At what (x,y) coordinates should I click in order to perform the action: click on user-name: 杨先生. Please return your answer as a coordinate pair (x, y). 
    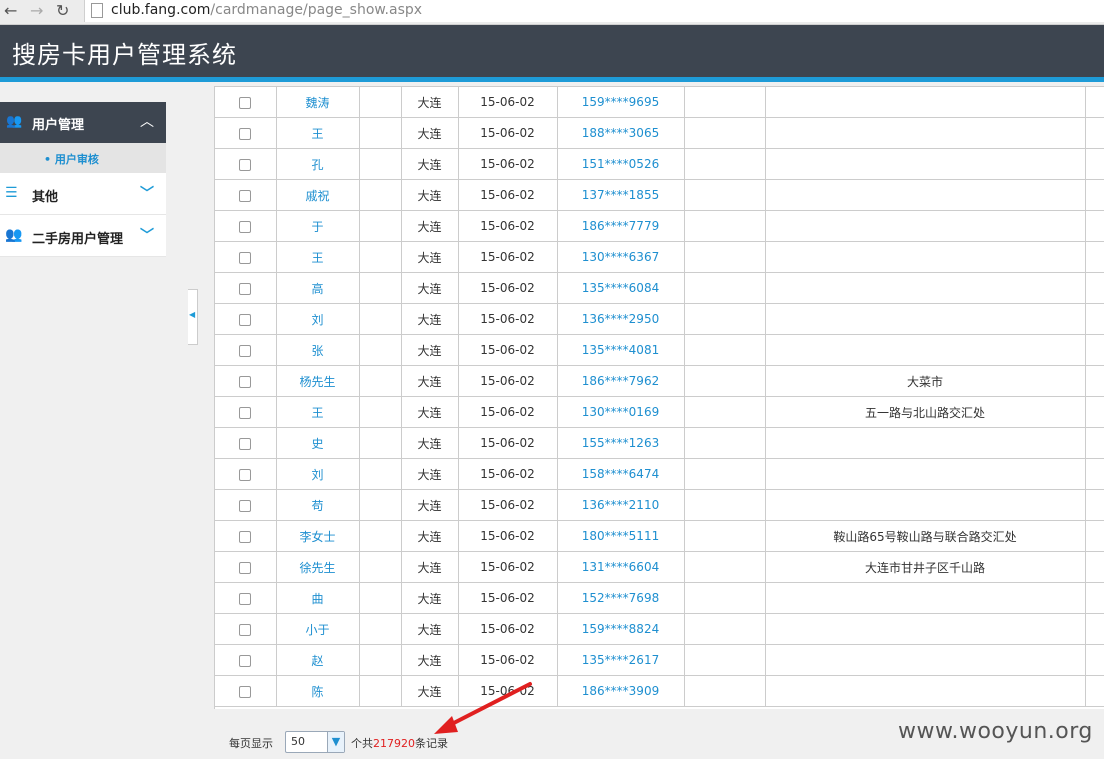
    Looking at the image, I should click on (318, 381).